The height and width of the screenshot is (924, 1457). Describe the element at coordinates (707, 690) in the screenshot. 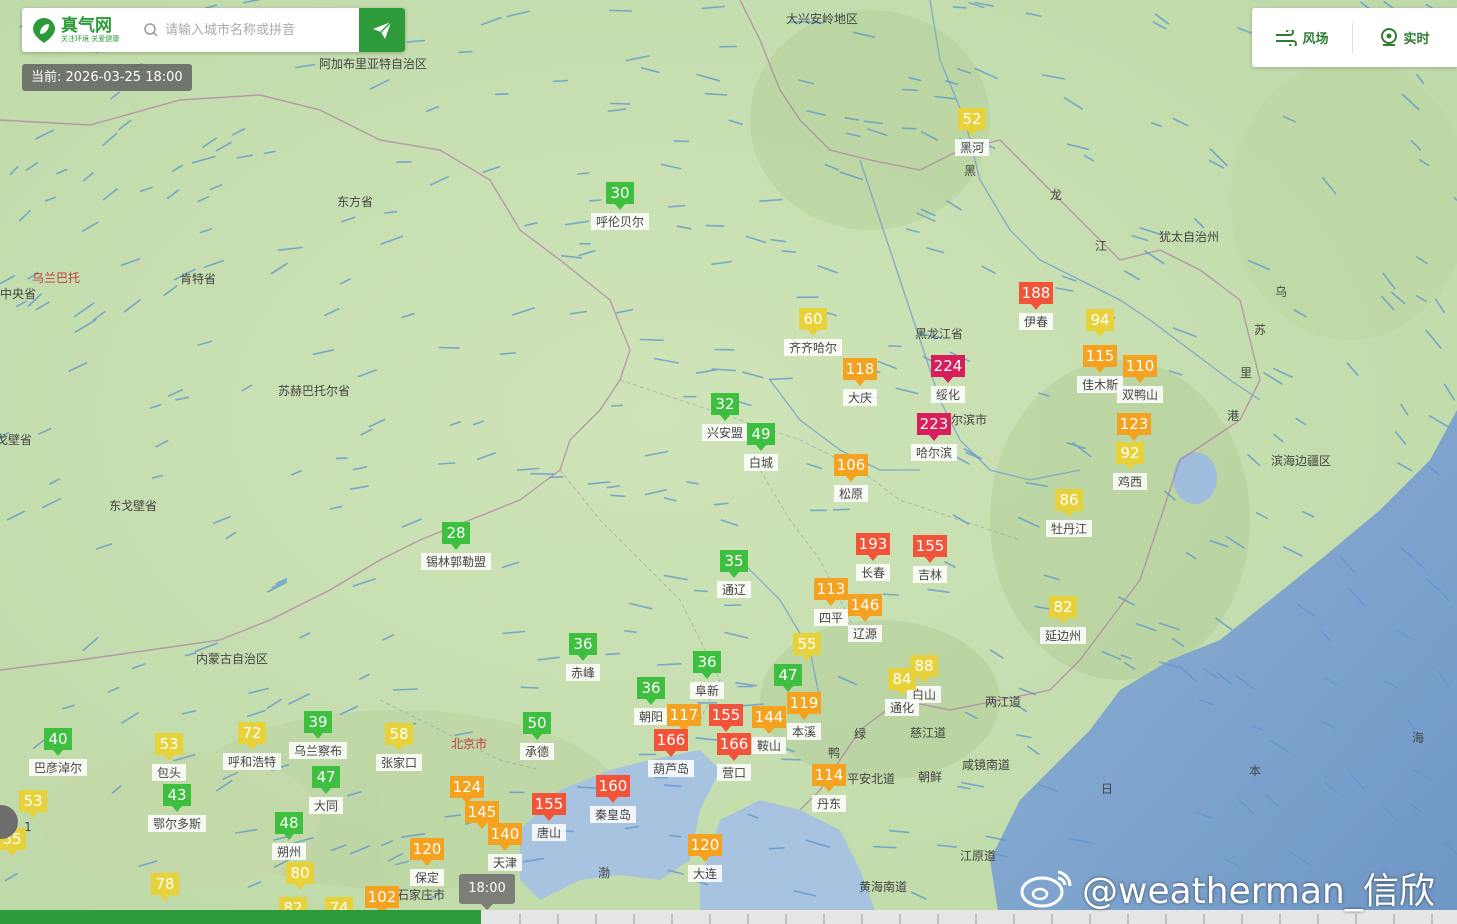

I see `city-label: 阜新` at that location.